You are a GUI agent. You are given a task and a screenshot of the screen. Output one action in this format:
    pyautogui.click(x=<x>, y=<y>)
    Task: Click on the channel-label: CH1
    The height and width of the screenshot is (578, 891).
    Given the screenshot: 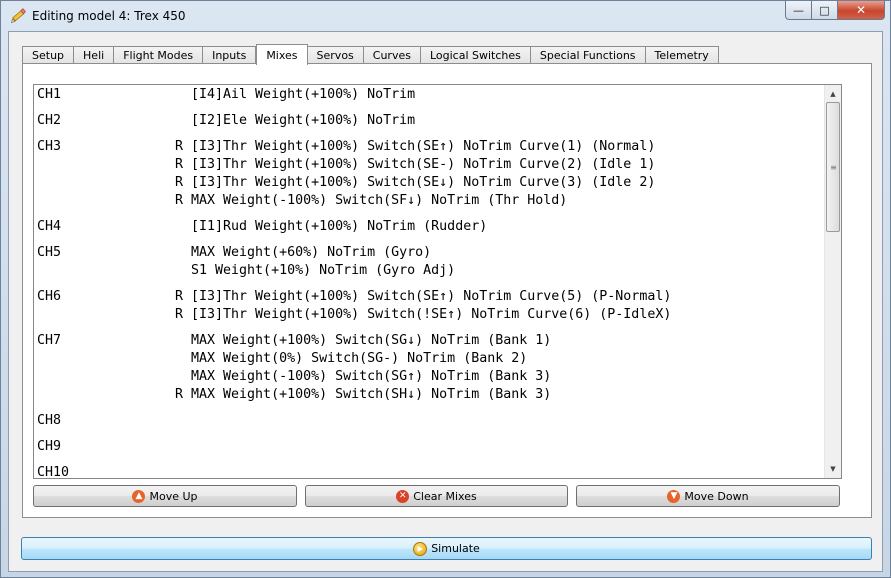 What is the action you would take?
    pyautogui.click(x=49, y=94)
    